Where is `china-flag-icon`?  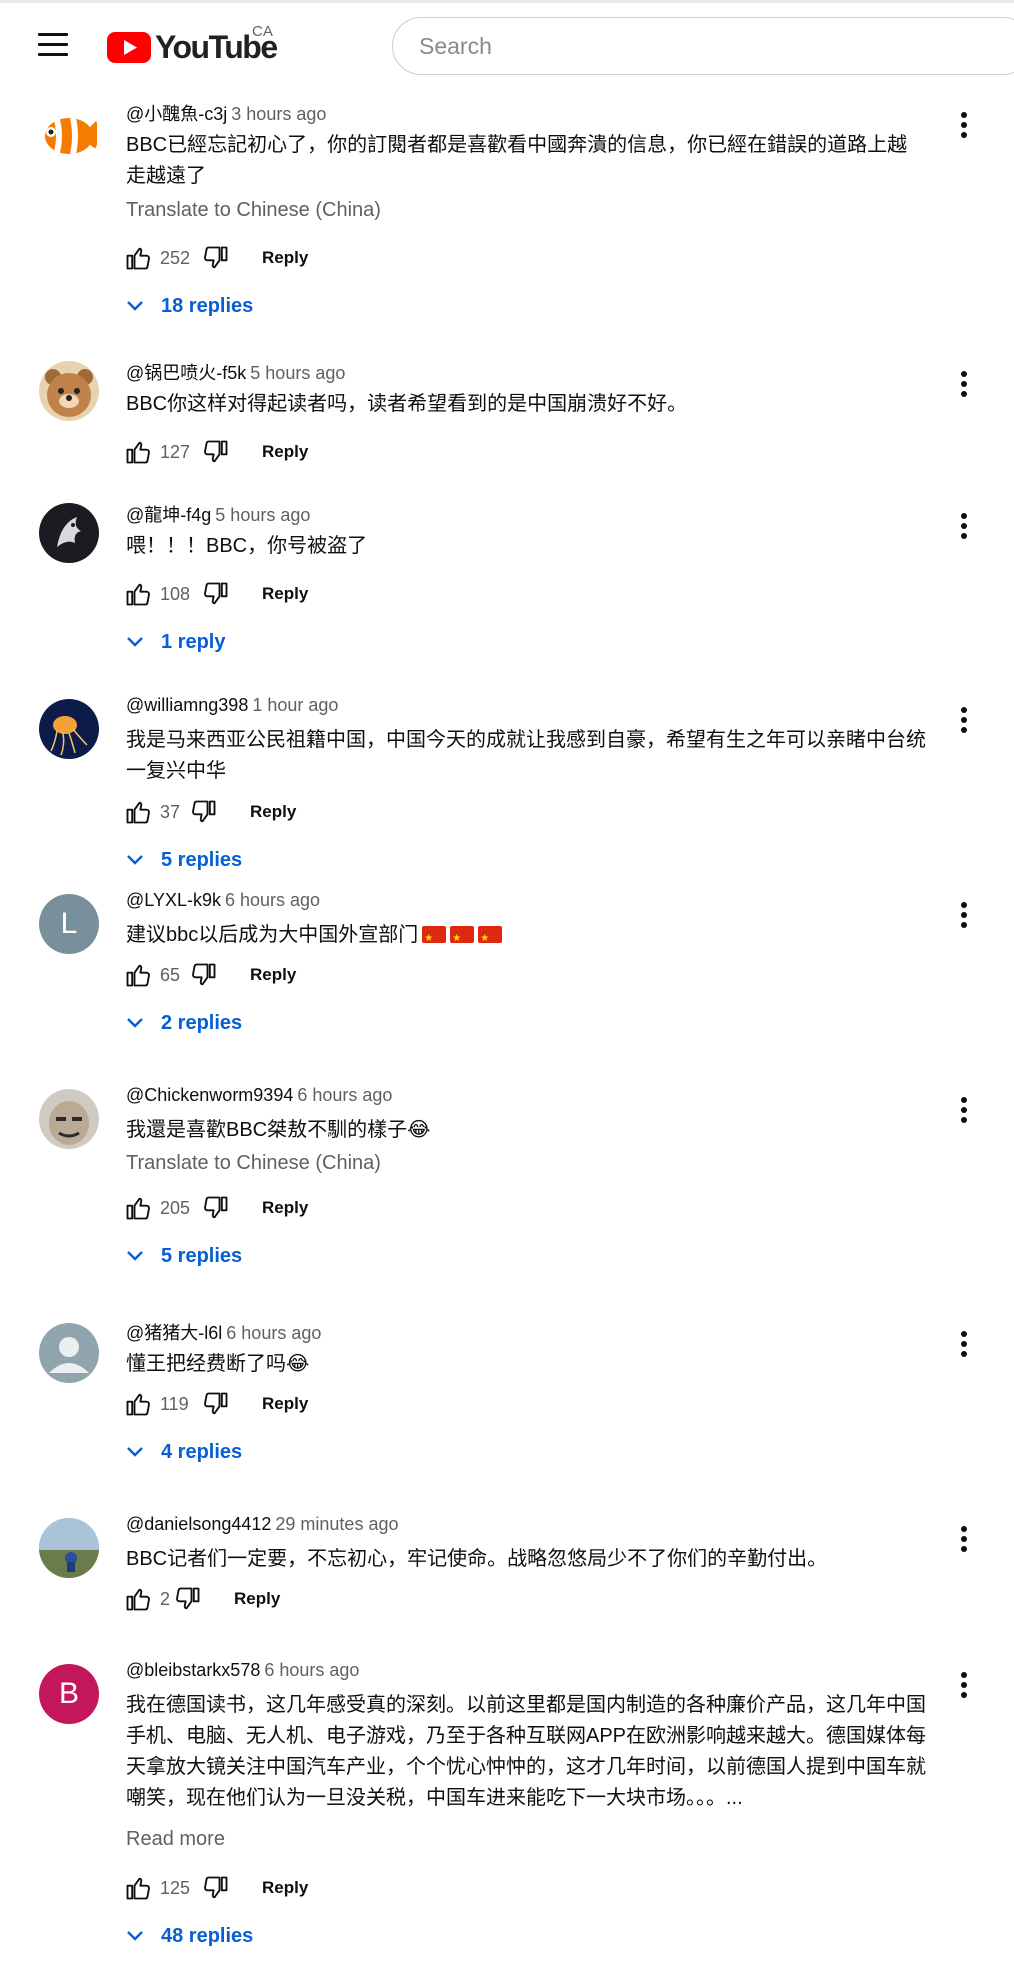
china-flag-icon is located at coordinates (460, 938).